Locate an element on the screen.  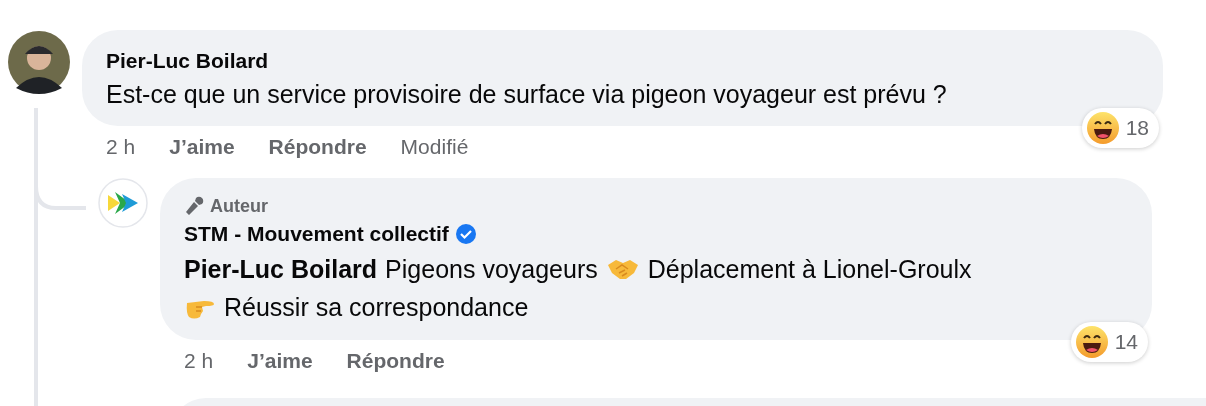
mention-link: Pier-Luc Boilard is located at coordinates (281, 269).